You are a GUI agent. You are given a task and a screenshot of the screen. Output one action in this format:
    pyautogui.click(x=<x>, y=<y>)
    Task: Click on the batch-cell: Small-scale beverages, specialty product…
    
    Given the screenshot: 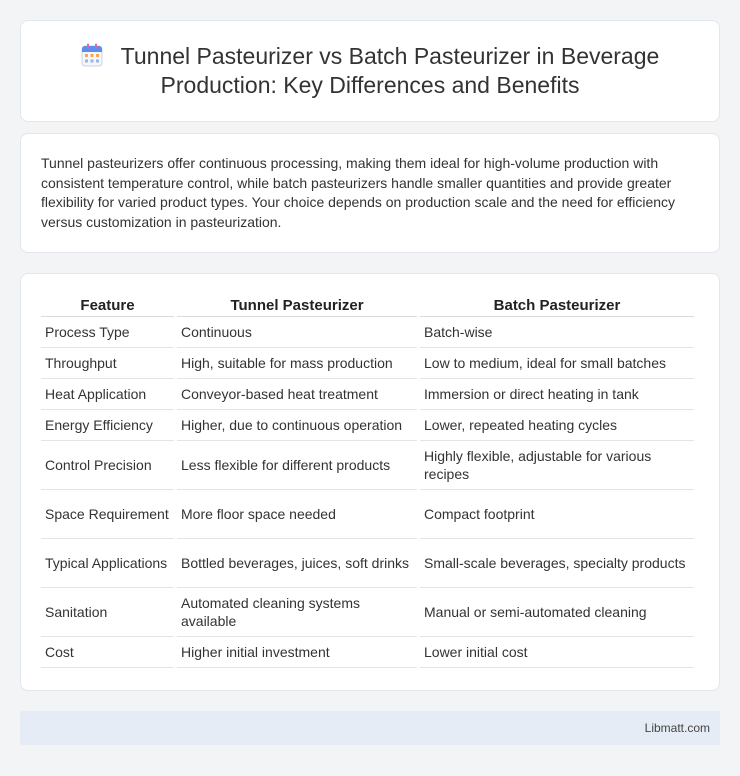 What is the action you would take?
    pyautogui.click(x=557, y=563)
    